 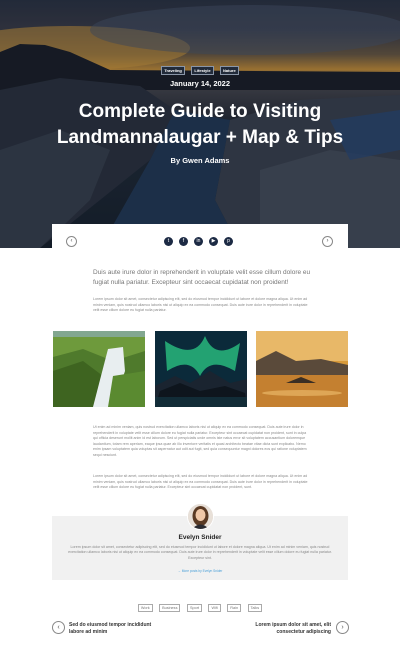 I want to click on facebook-icon: f, so click(x=183, y=241).